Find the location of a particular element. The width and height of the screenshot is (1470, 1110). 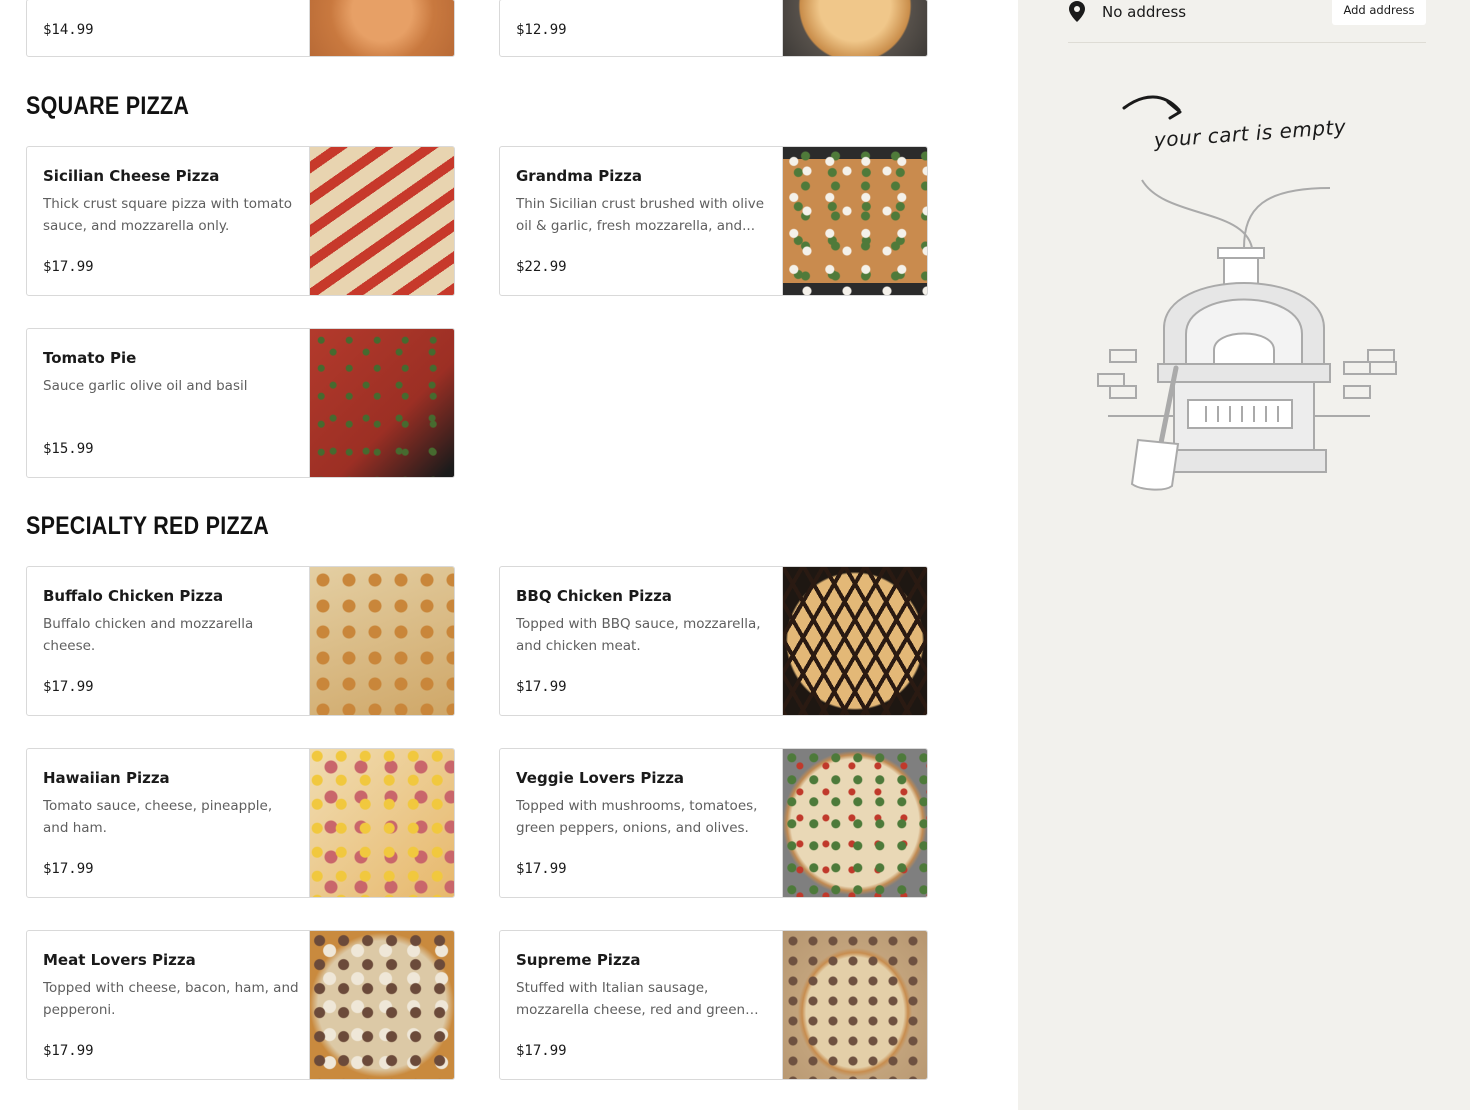

menu-item-card: $14.99 is located at coordinates (240, 28).